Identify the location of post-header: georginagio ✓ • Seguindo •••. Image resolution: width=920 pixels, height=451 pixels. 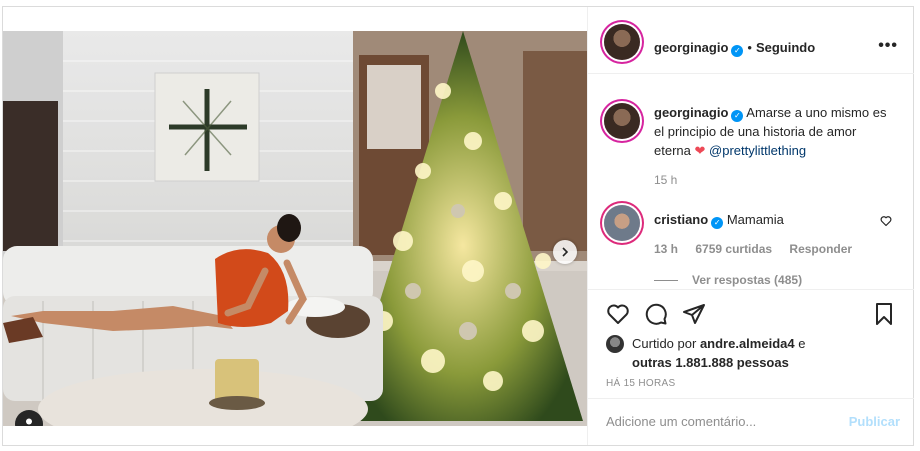
(751, 40).